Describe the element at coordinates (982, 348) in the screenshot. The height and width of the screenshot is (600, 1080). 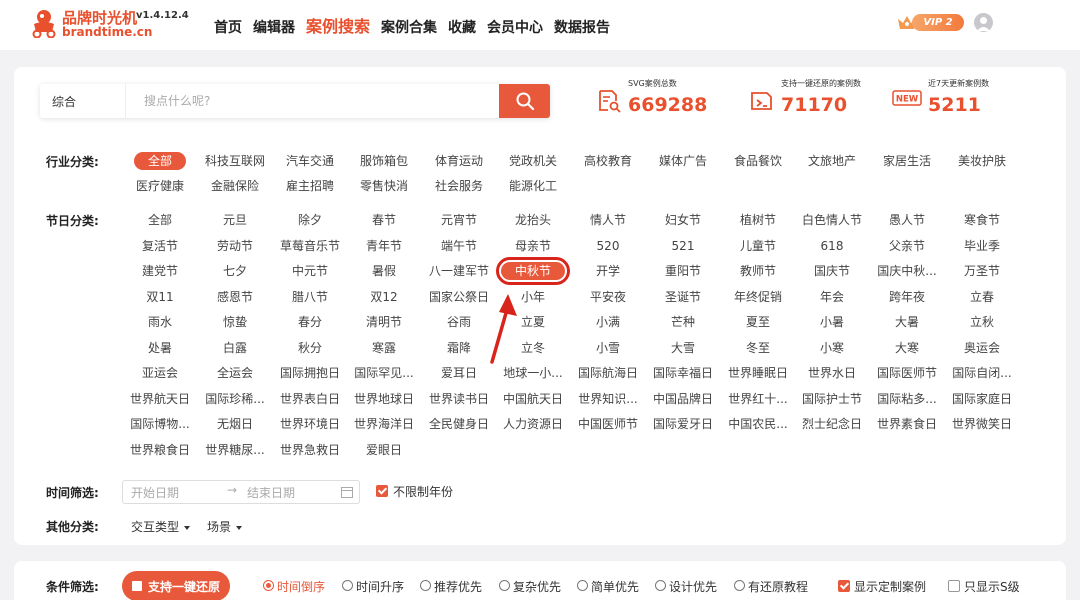
I see `holiday-tag: 奥运会` at that location.